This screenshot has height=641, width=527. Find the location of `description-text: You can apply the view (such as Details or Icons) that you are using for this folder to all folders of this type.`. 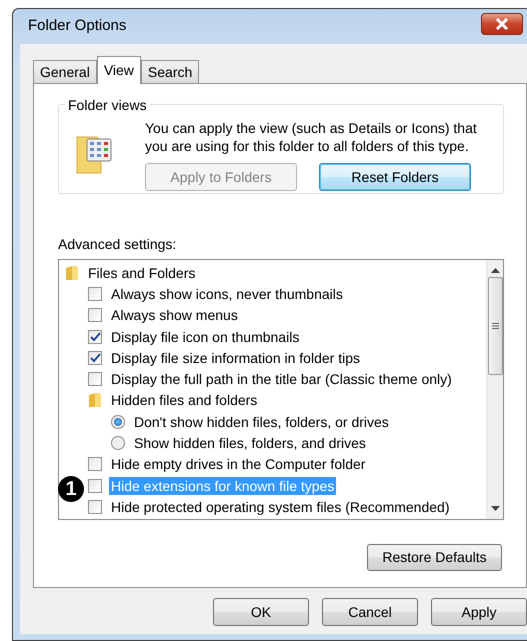

description-text: You can apply the view (such as Details or Icons) that you are using for this folder to all folders of this type. is located at coordinates (311, 137).